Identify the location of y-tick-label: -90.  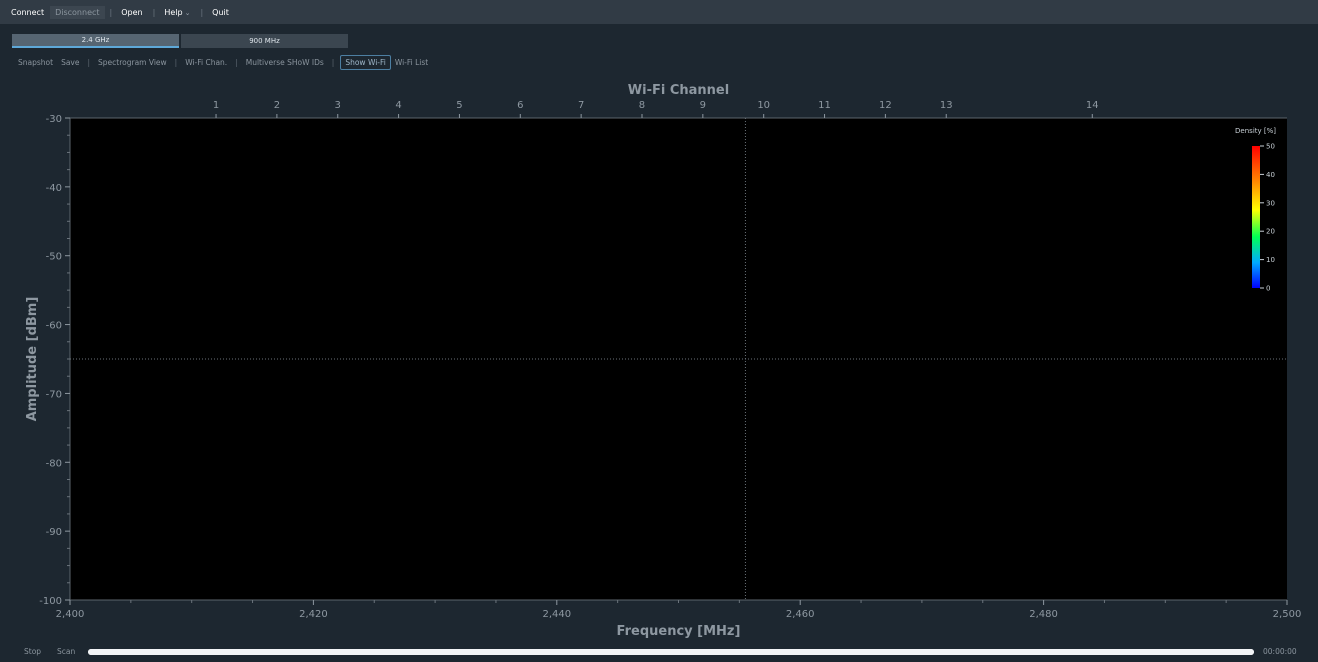
(54, 532).